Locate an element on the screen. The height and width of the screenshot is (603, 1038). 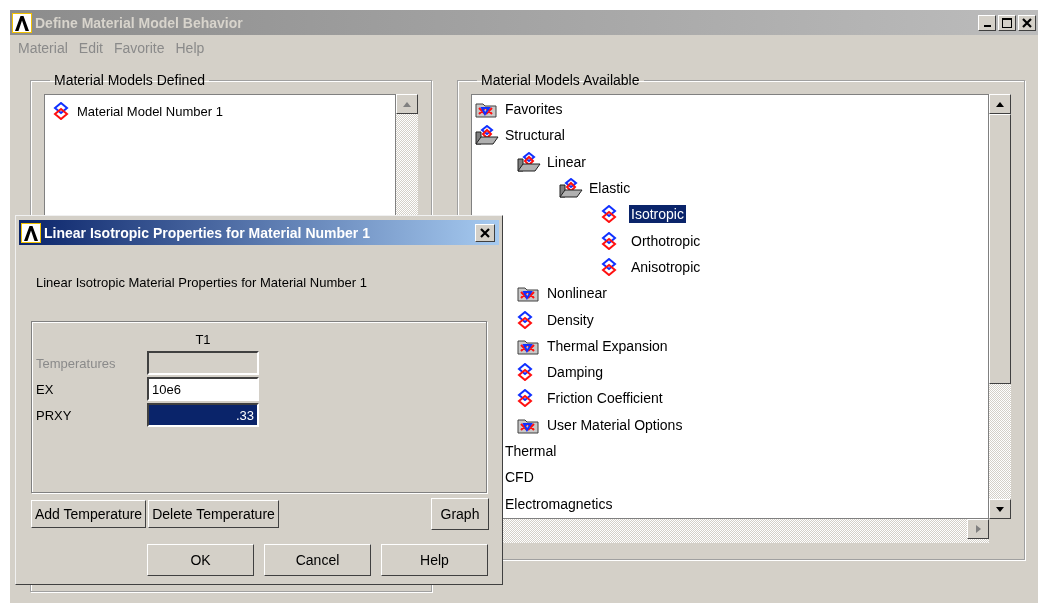
group-title: Material Models Defined is located at coordinates (129, 80).